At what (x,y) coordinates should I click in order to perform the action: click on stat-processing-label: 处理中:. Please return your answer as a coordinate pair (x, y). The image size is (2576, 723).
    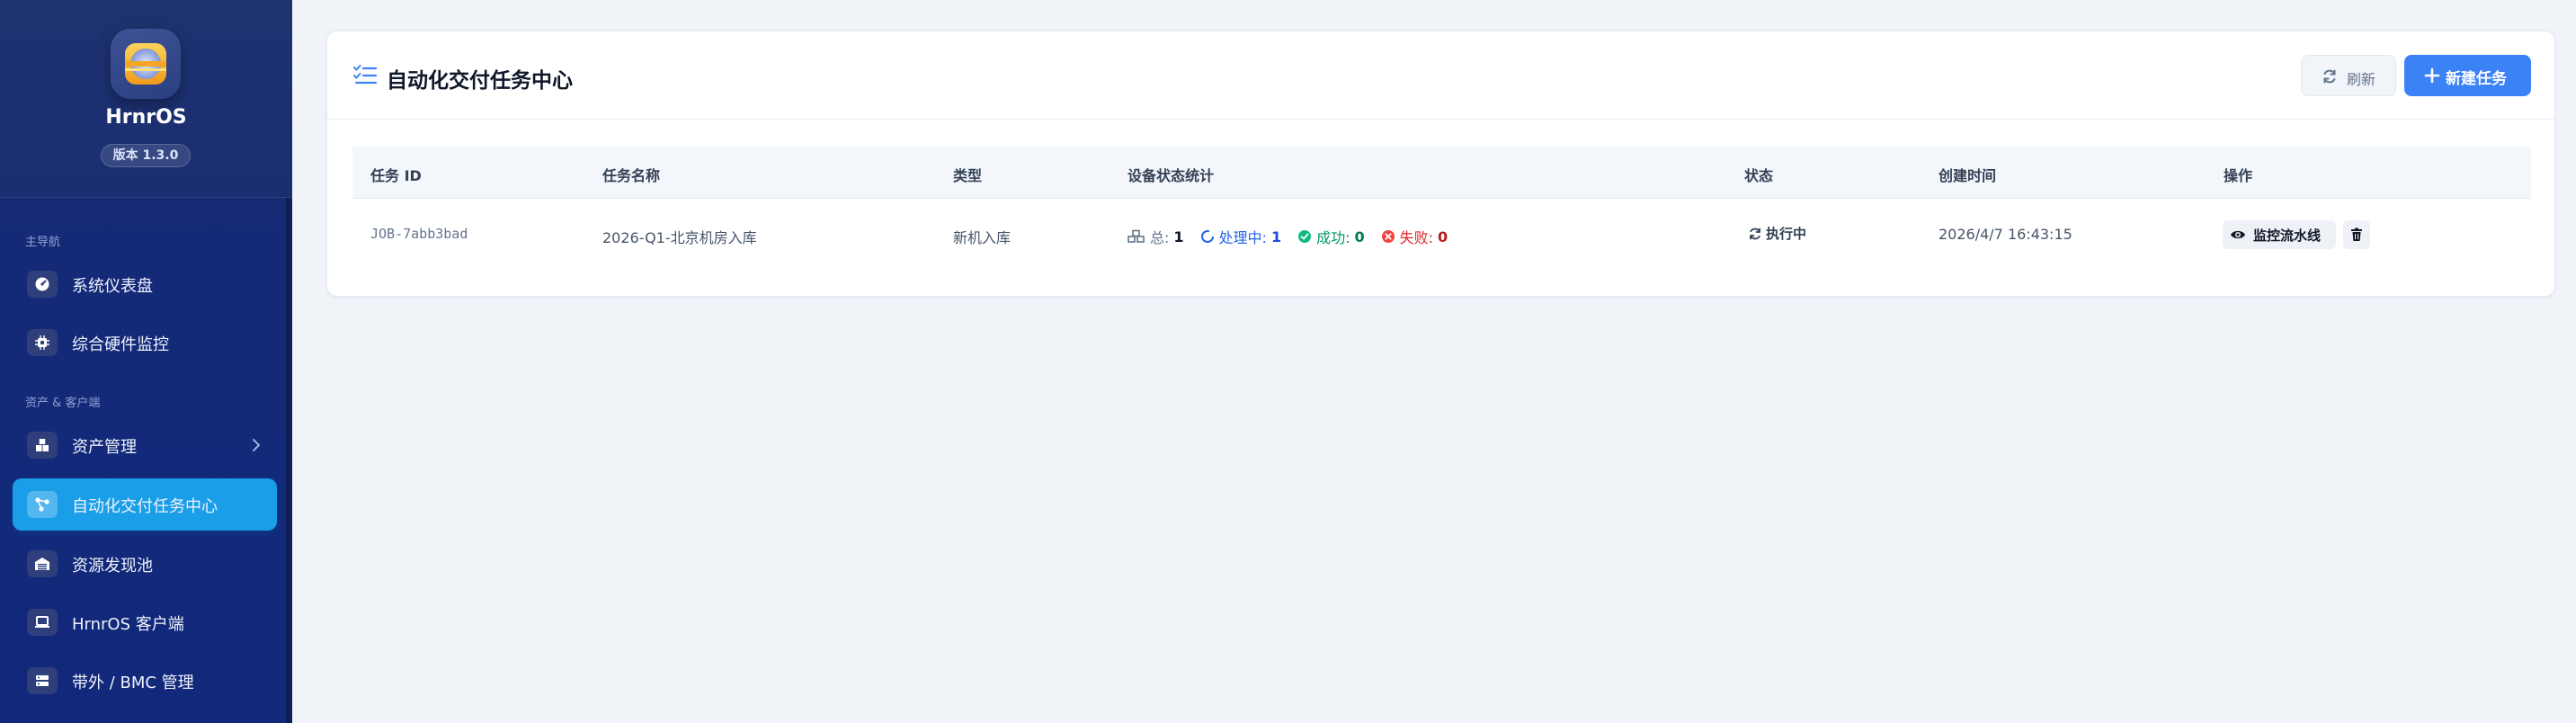
    Looking at the image, I should click on (1243, 238).